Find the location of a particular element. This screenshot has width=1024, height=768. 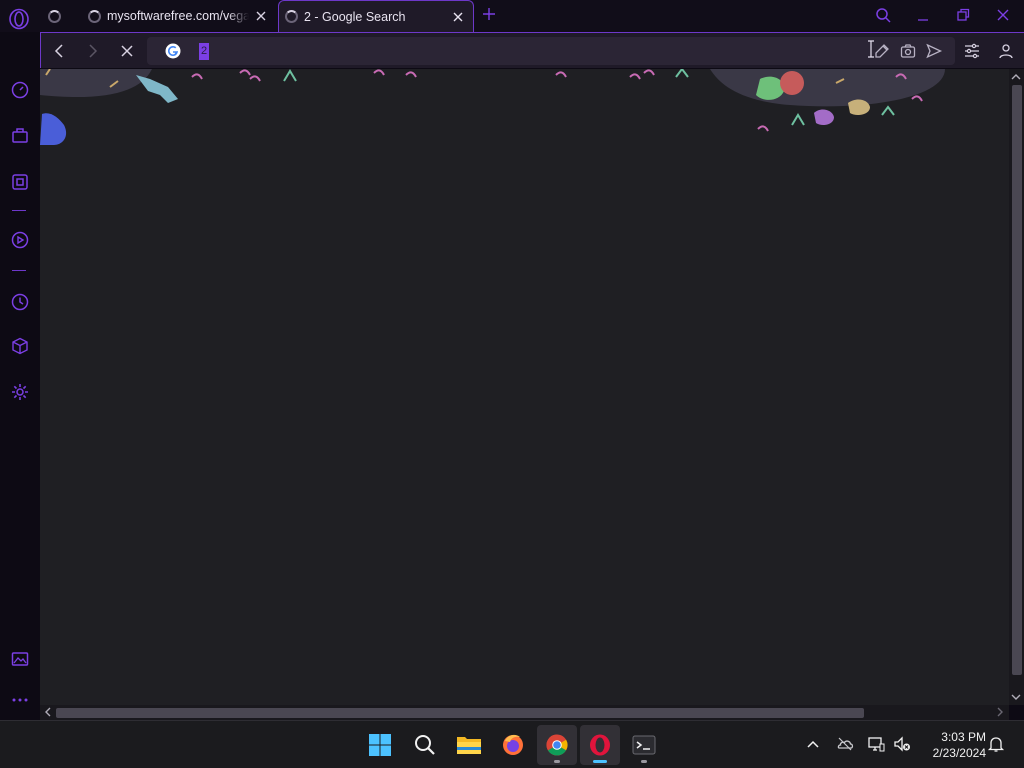

show-hidden-icons-chevron-up-icon is located at coordinates (813, 744).